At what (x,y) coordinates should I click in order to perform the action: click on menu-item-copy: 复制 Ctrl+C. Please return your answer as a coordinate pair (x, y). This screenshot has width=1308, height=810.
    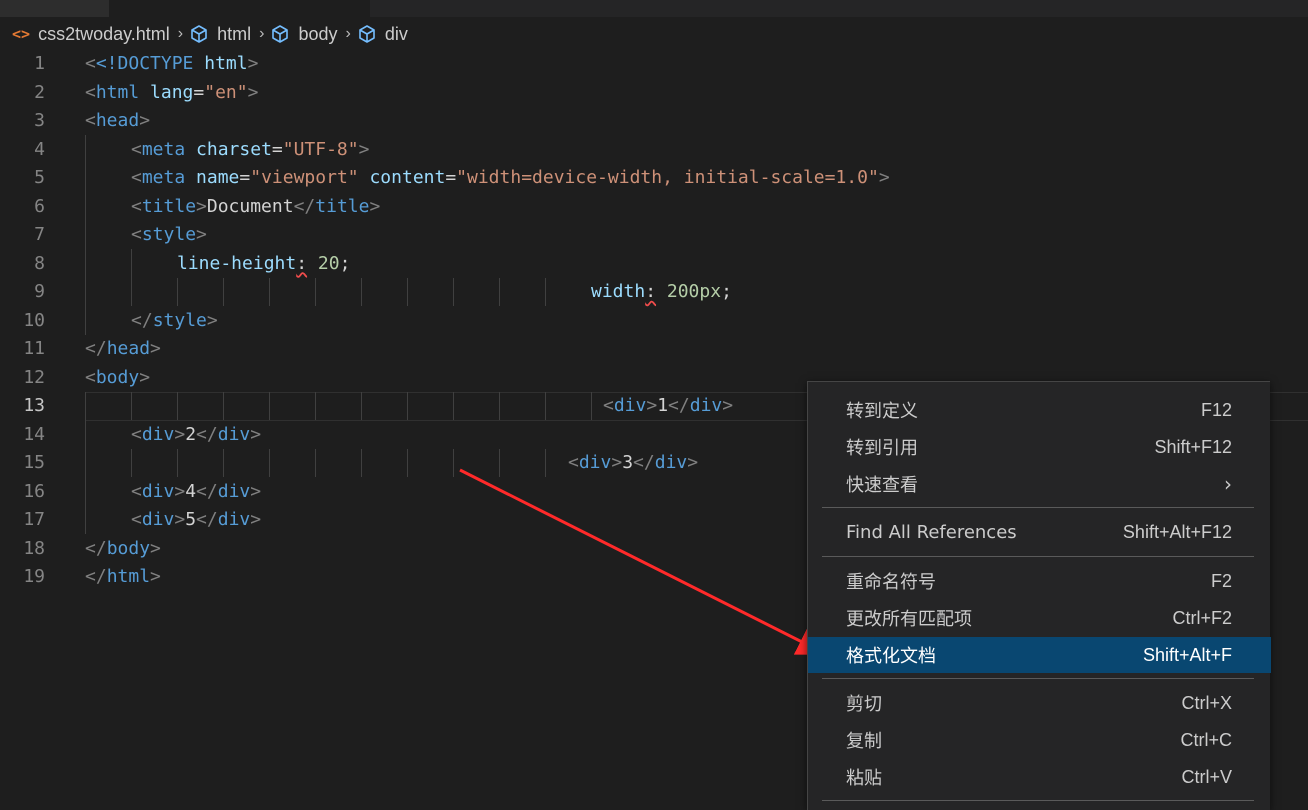
    Looking at the image, I should click on (1039, 740).